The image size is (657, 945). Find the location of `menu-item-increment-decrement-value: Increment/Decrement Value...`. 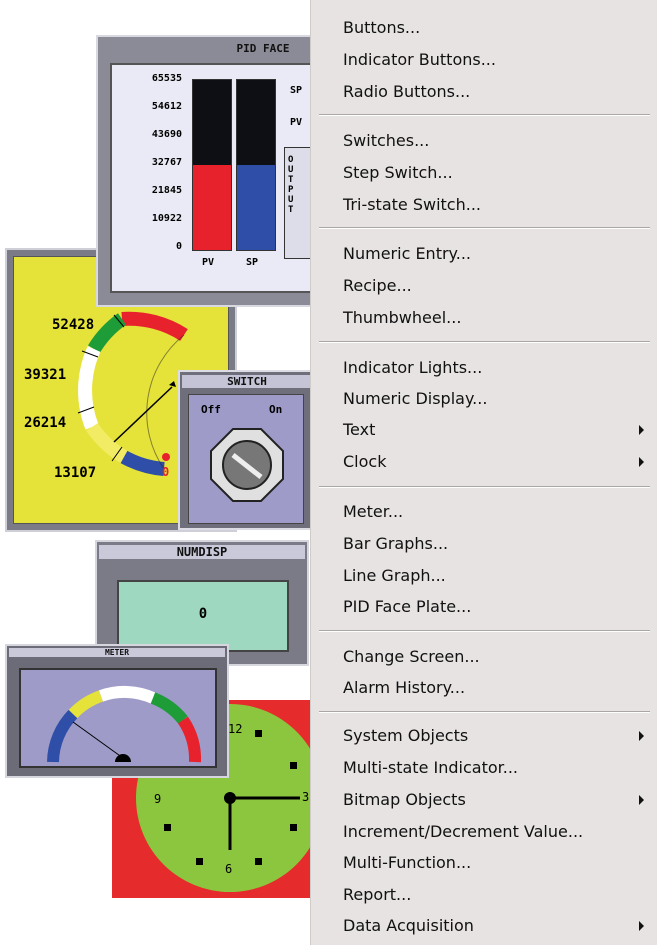

menu-item-increment-decrement-value: Increment/Decrement Value... is located at coordinates (463, 832).